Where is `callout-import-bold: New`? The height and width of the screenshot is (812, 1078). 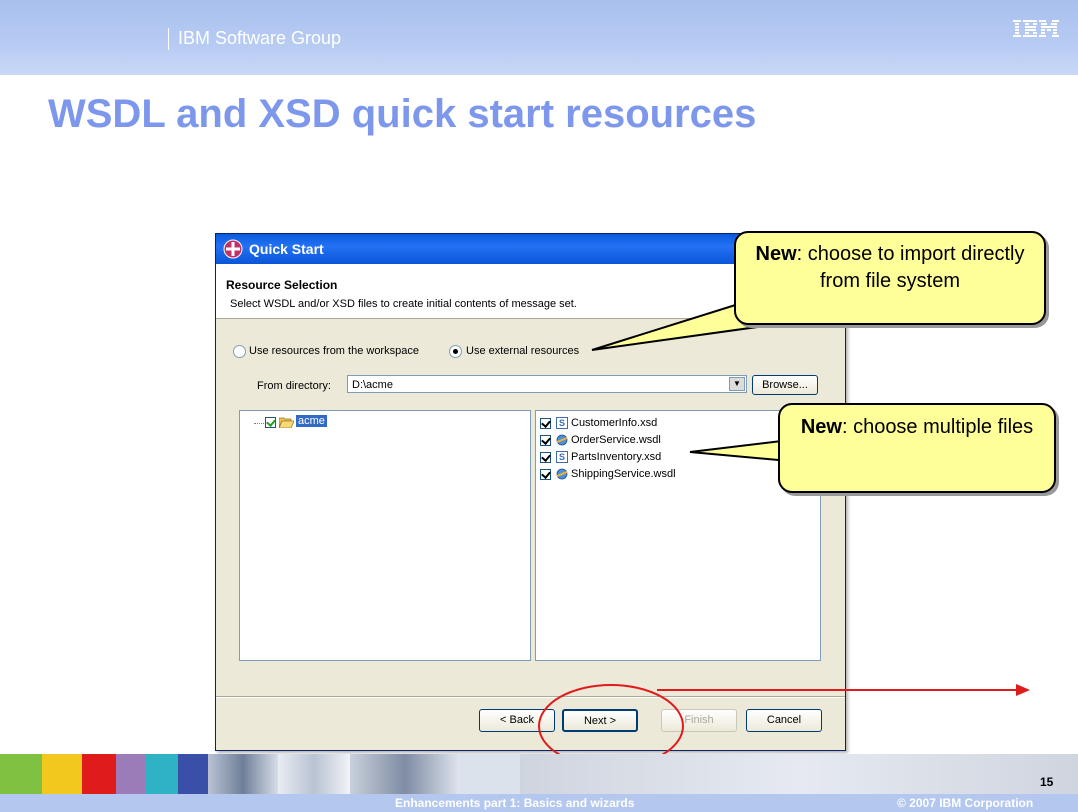
callout-import-bold: New is located at coordinates (776, 254).